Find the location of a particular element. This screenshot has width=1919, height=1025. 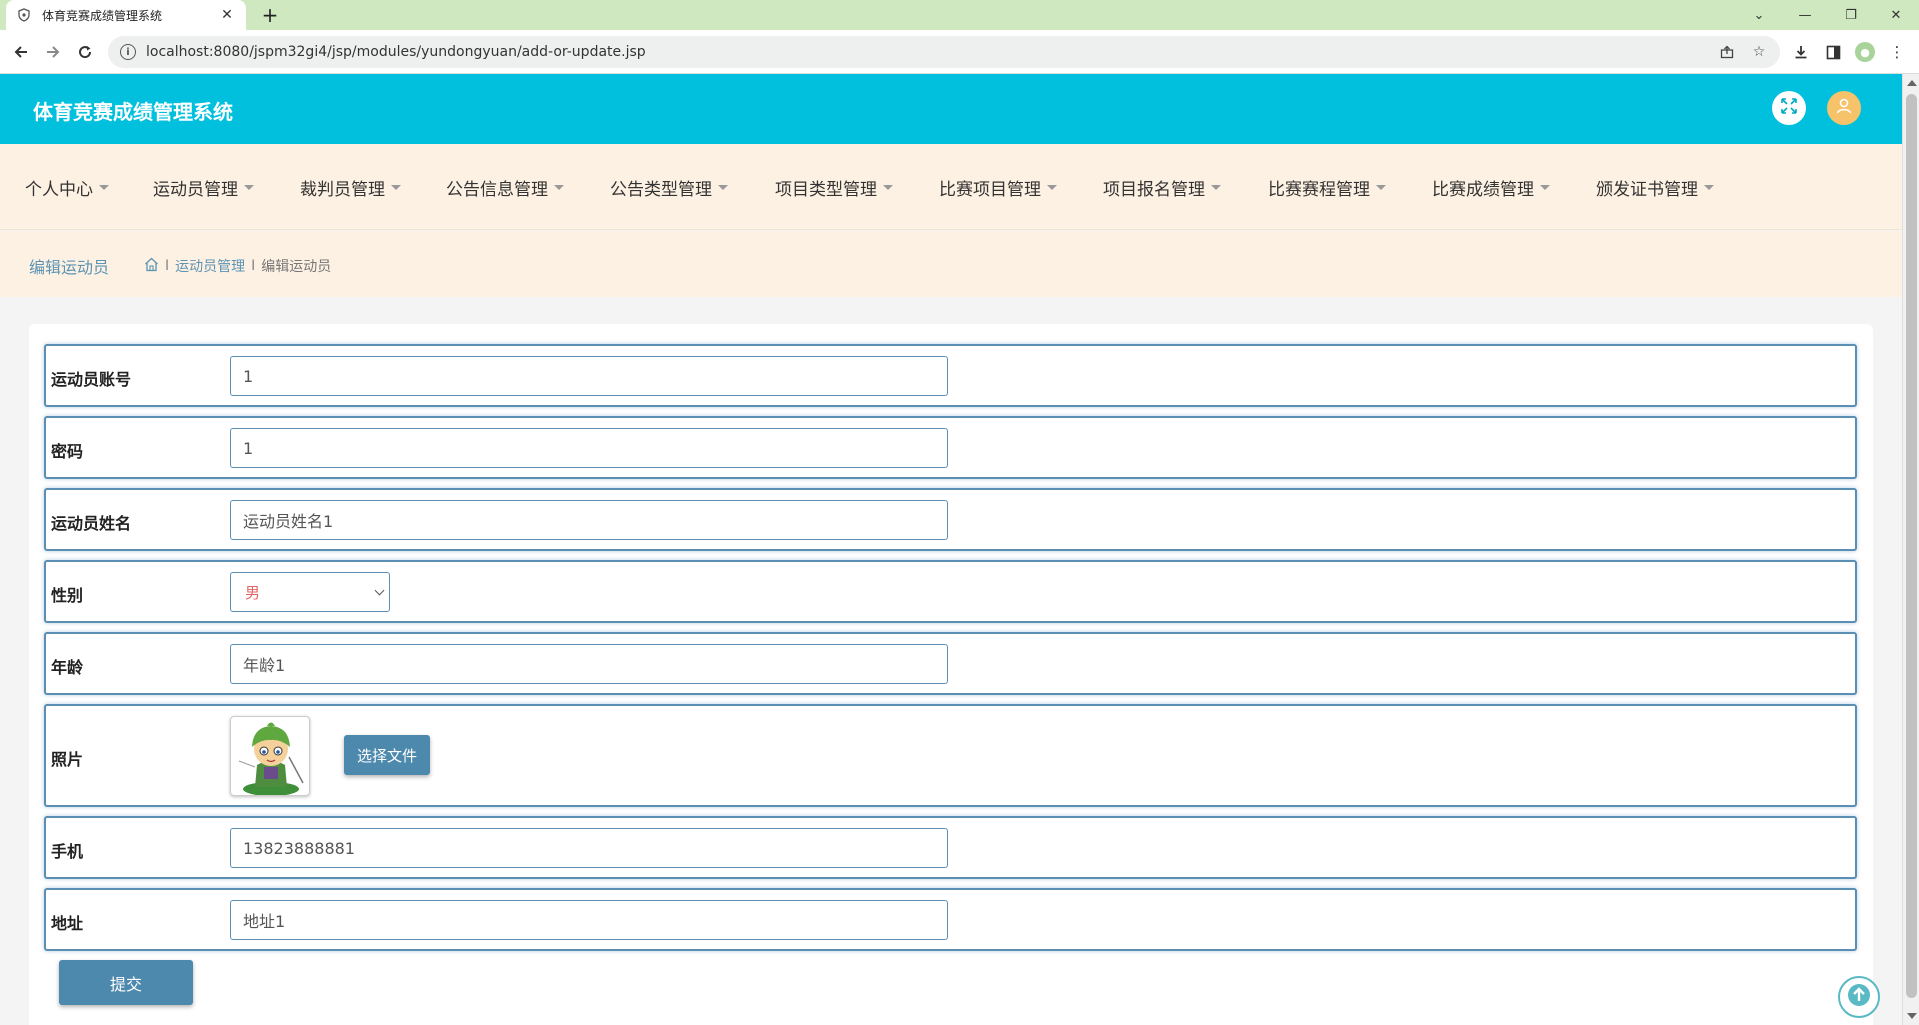

scroll-down-icon is located at coordinates (1912, 1016).